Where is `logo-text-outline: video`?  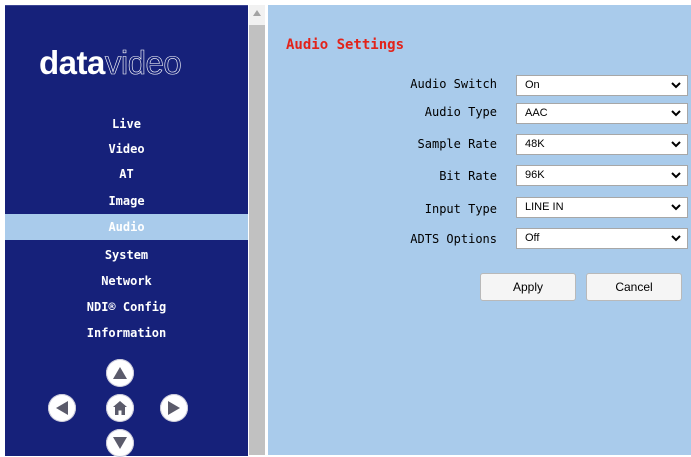 logo-text-outline: video is located at coordinates (143, 63).